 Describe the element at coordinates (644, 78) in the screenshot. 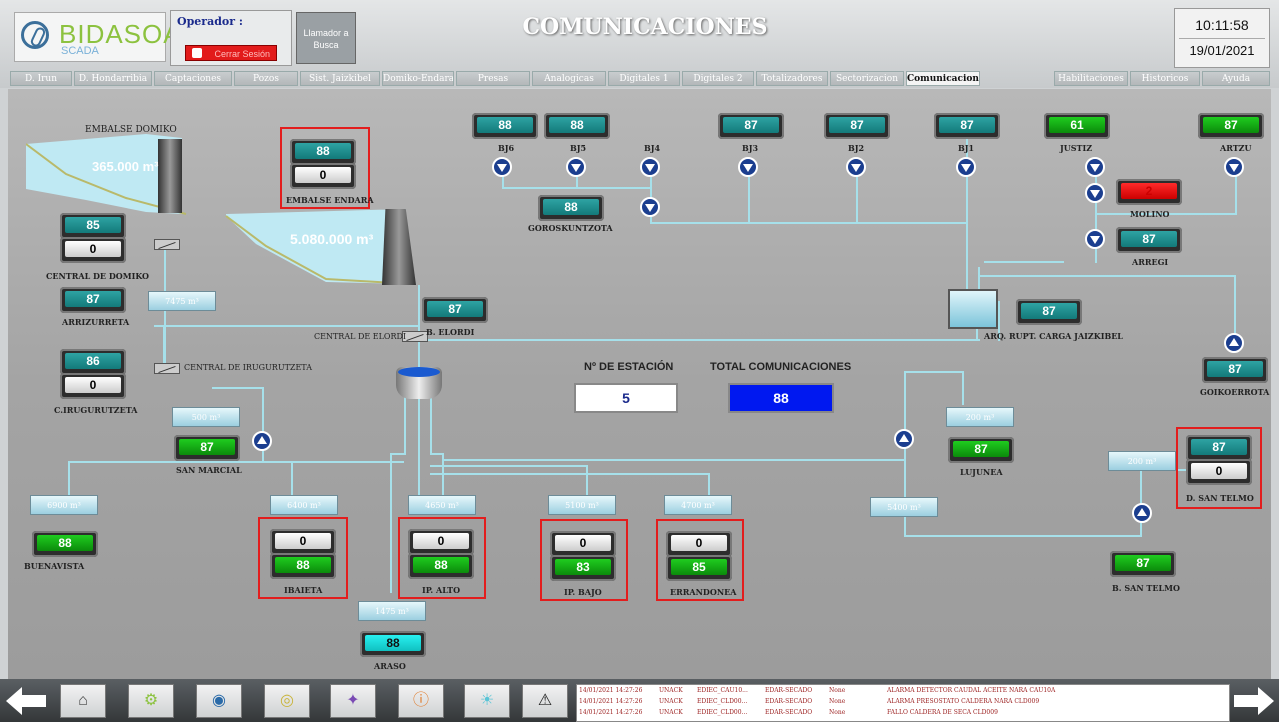

I see `tab-digitales-1: Digitales 1` at that location.